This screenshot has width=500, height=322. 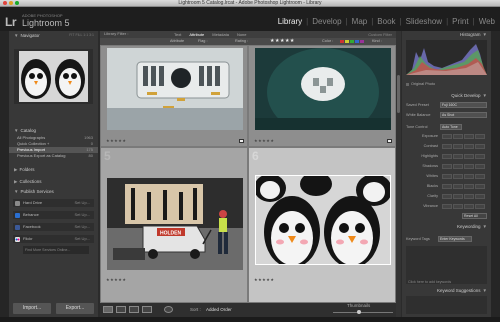 I want to click on keyword-entry-box, so click(x=446, y=265).